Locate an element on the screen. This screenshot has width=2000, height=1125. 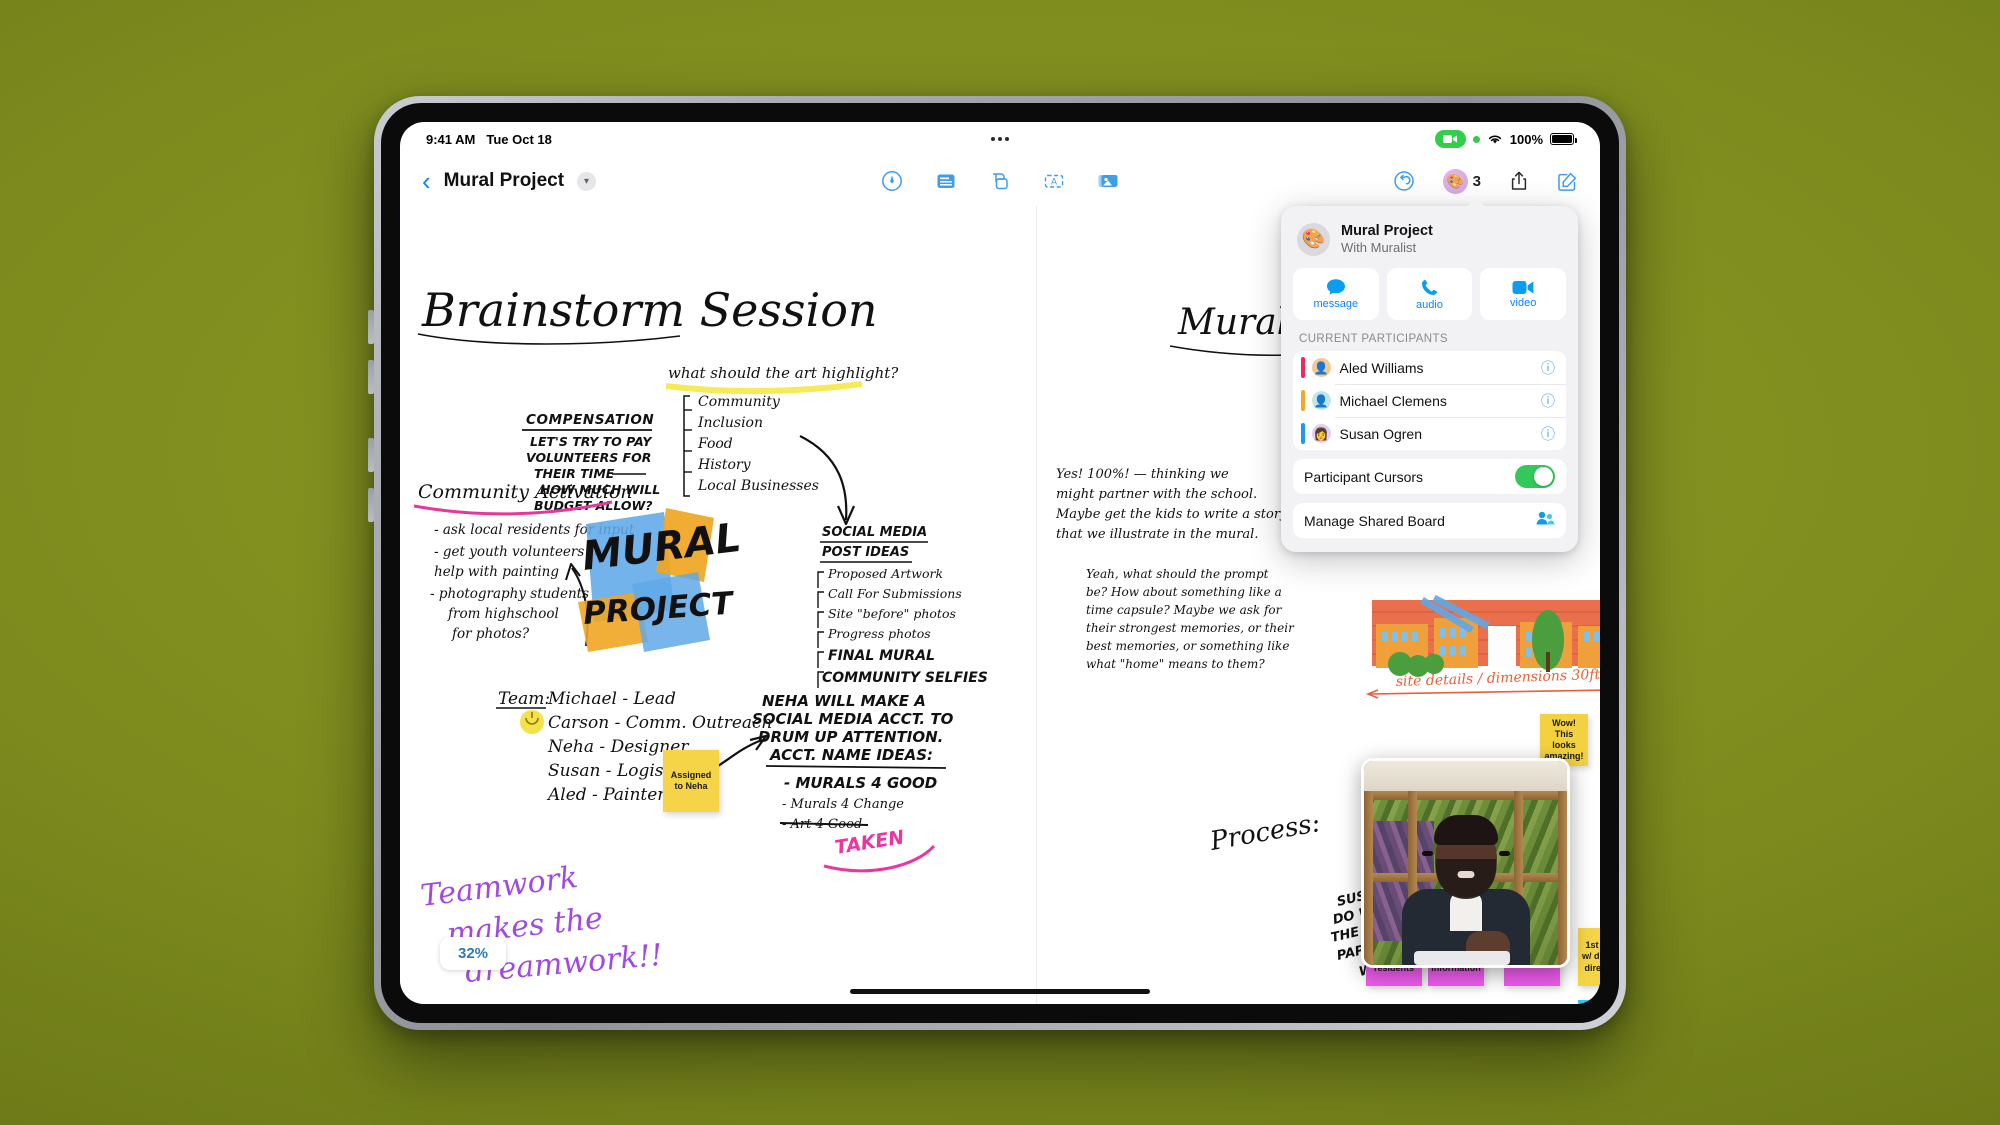
svg-text:that we illustrate in the mura: that we illustrate in the mural. is located at coordinates (1157, 534).